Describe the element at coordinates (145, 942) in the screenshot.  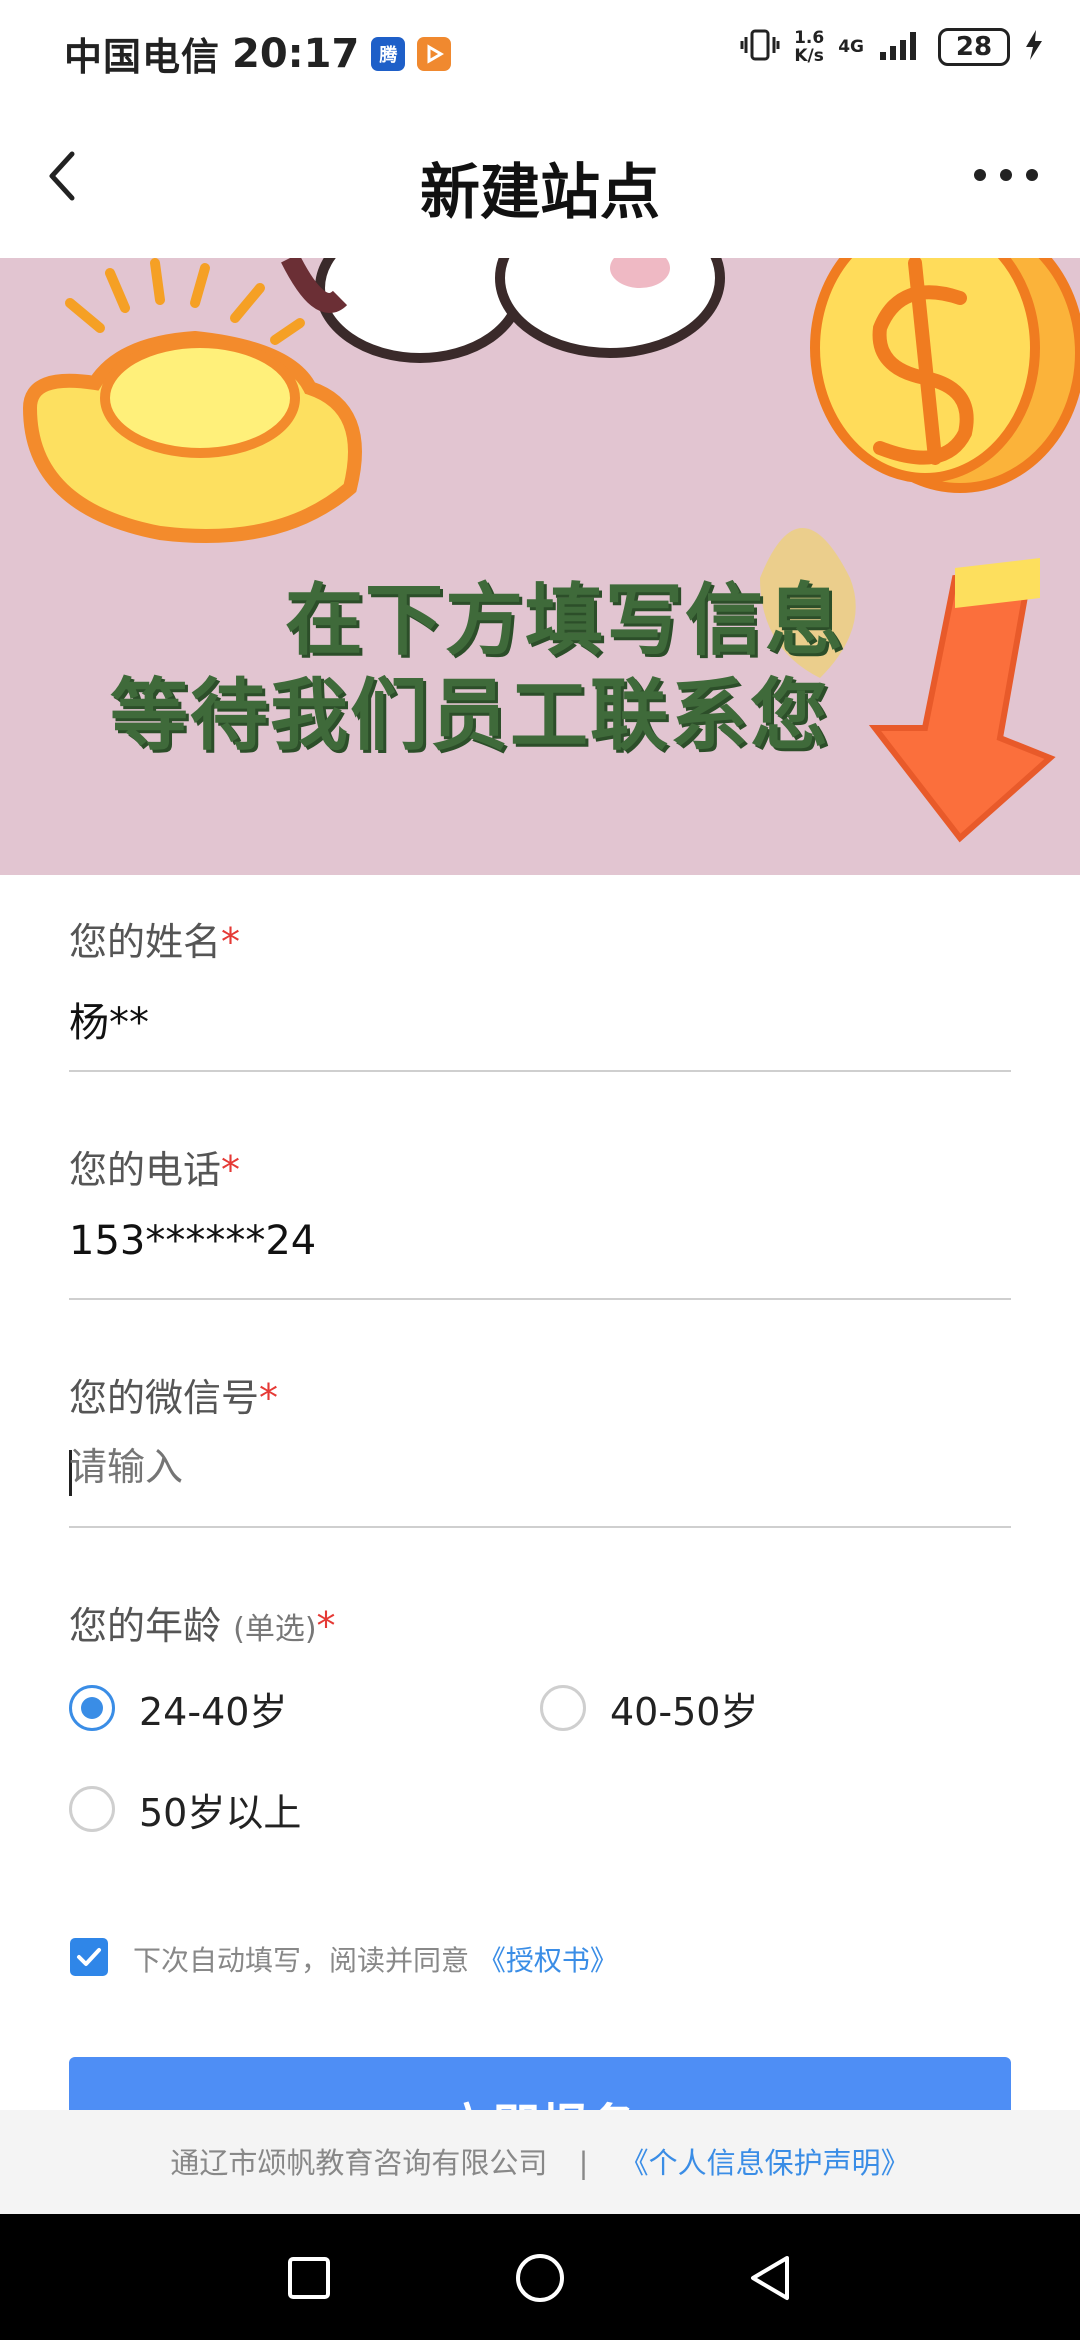
I see `name-label-text: 您的姓名` at that location.